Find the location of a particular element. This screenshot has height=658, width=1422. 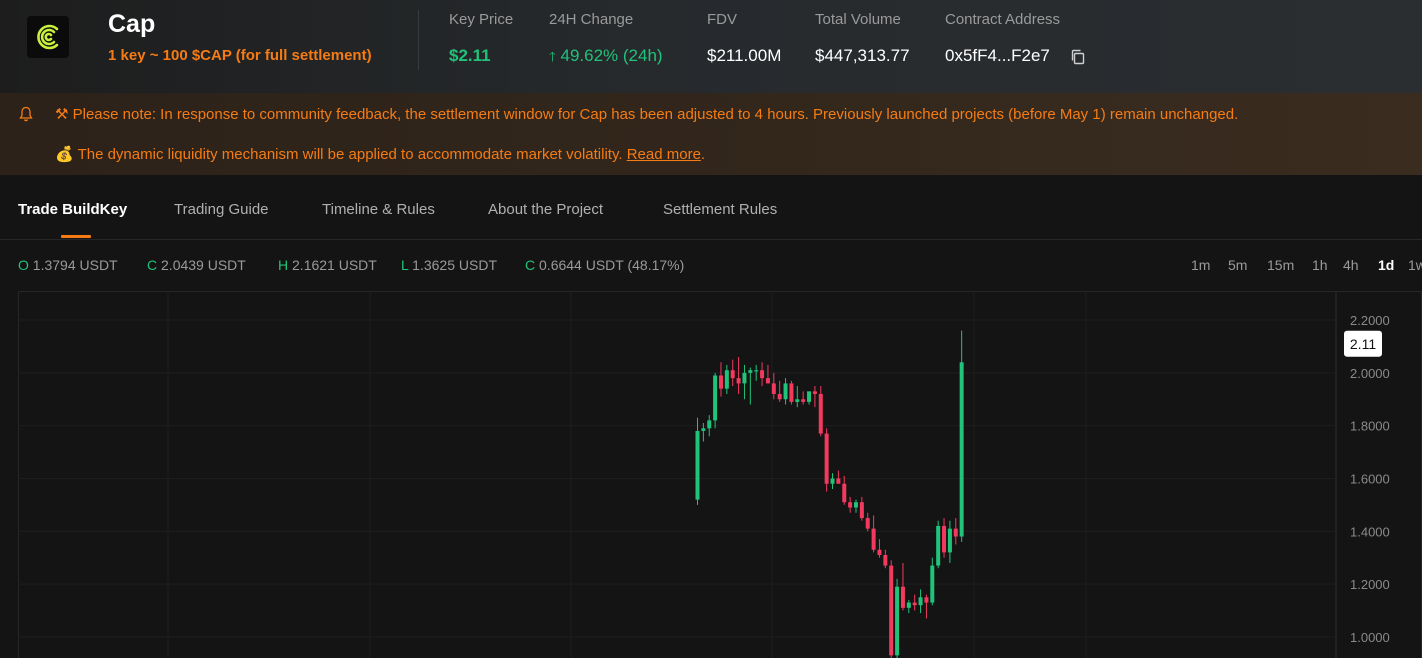

tab-trade-buildkey: Trade BuildKey is located at coordinates (72, 209).